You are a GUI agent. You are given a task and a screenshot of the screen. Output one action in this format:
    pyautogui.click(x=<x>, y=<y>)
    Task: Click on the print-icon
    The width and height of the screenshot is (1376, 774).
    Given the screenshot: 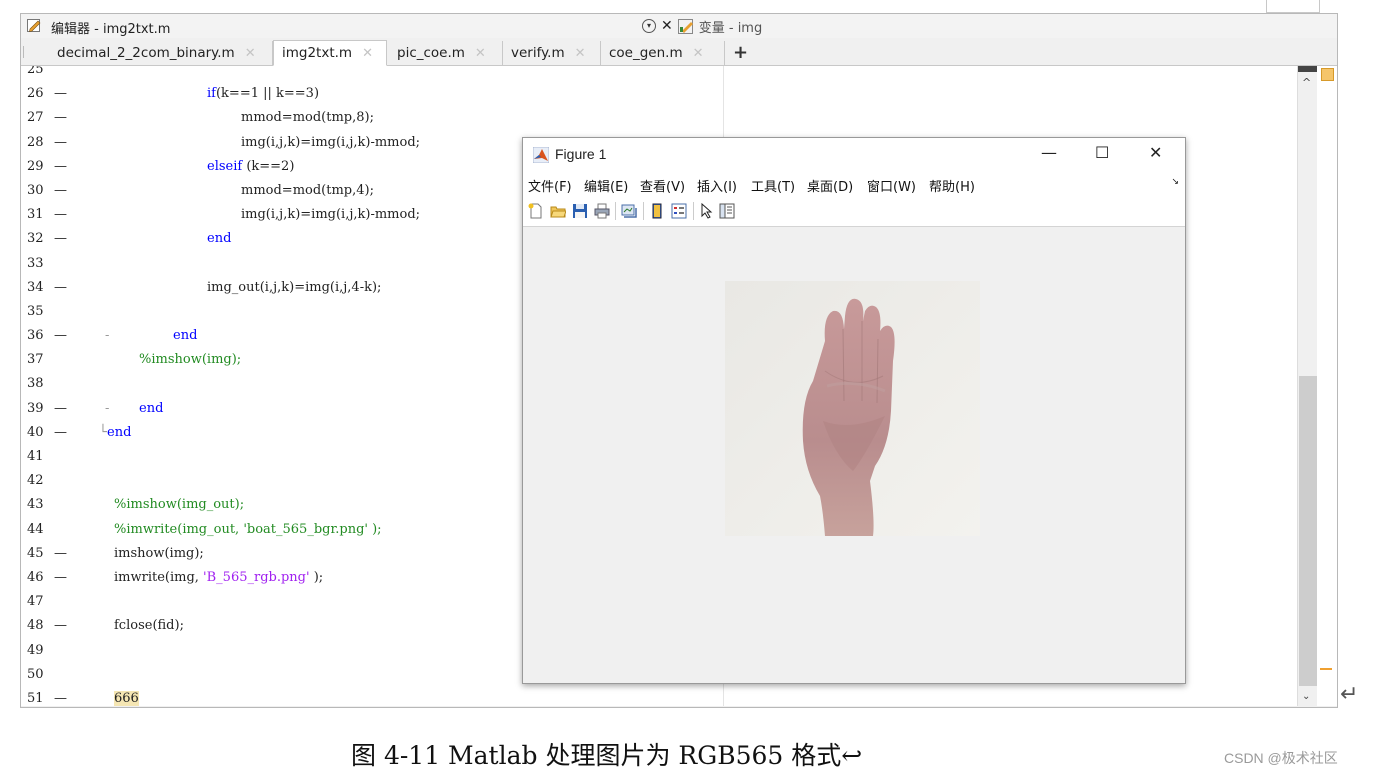 What is the action you would take?
    pyautogui.click(x=602, y=211)
    